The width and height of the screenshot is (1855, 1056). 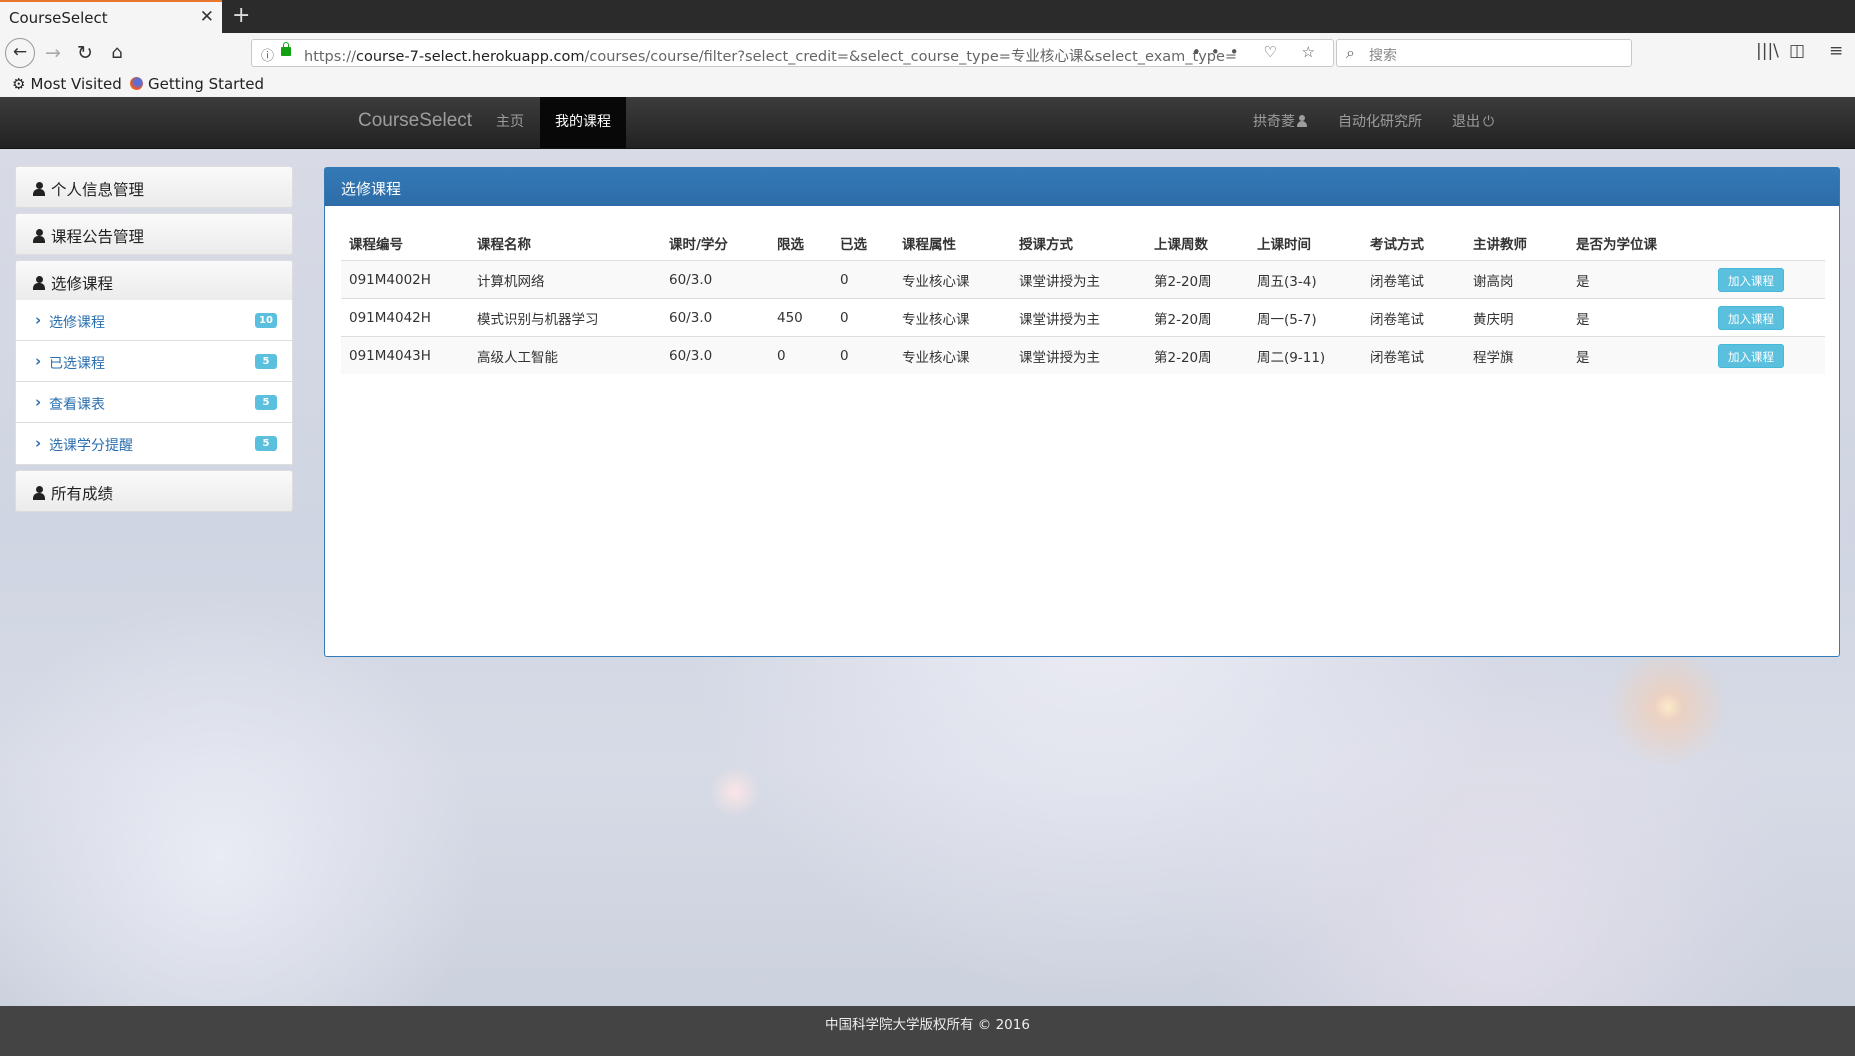 What do you see at coordinates (267, 54) in the screenshot?
I see `site-info-icon: ⓘ` at bounding box center [267, 54].